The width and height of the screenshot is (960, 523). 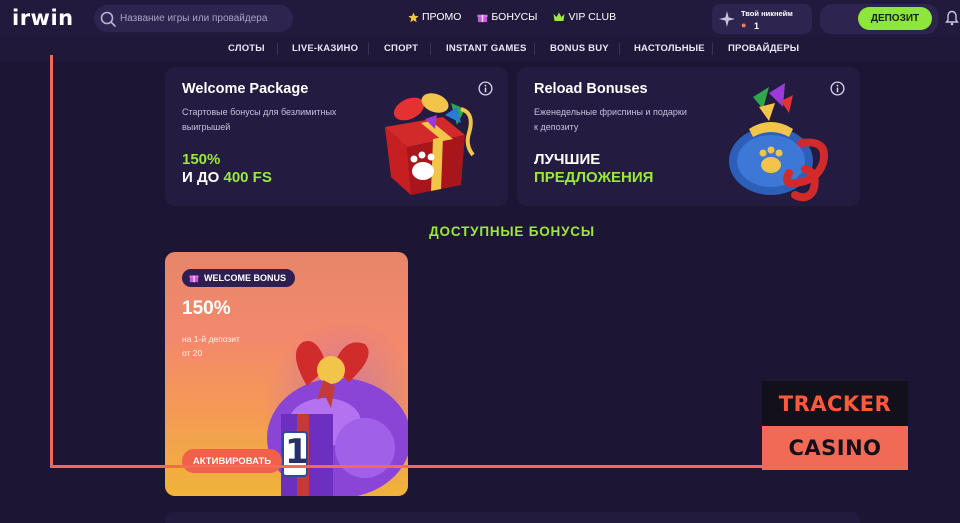 What do you see at coordinates (211, 346) in the screenshot?
I see `bonus-description: на 1-й депозит от 20` at bounding box center [211, 346].